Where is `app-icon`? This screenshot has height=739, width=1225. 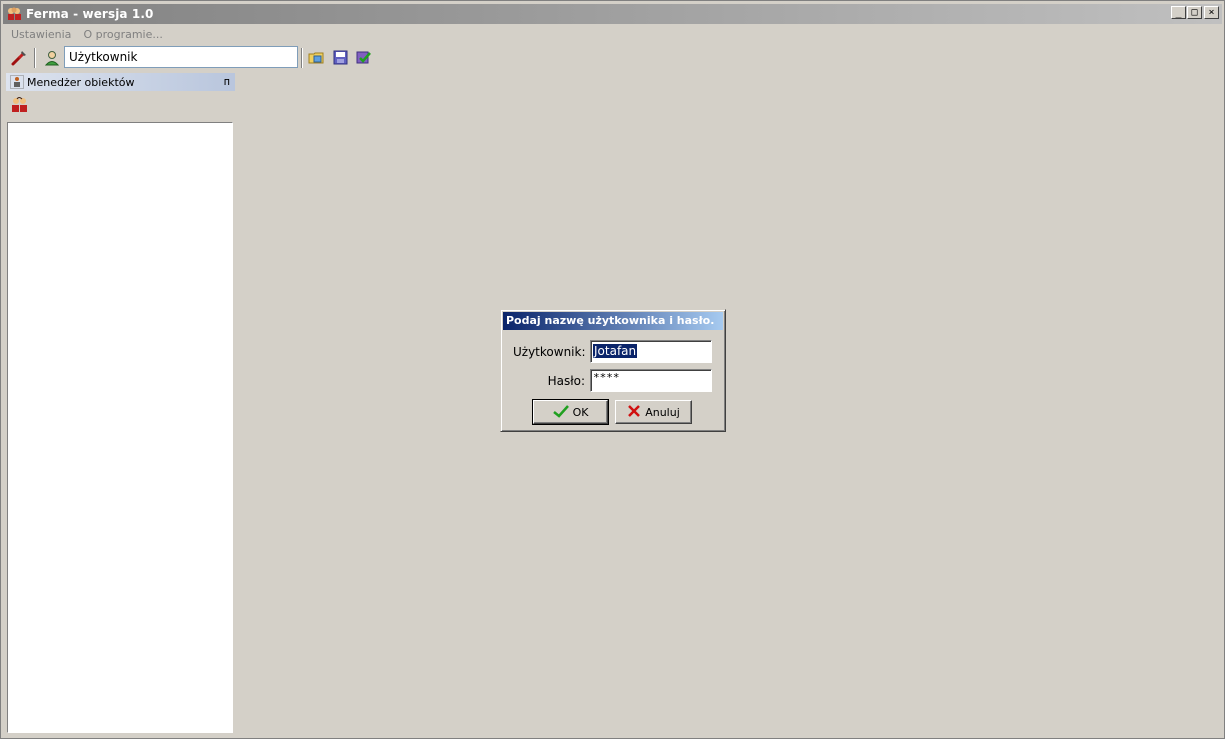
app-icon is located at coordinates (15, 14).